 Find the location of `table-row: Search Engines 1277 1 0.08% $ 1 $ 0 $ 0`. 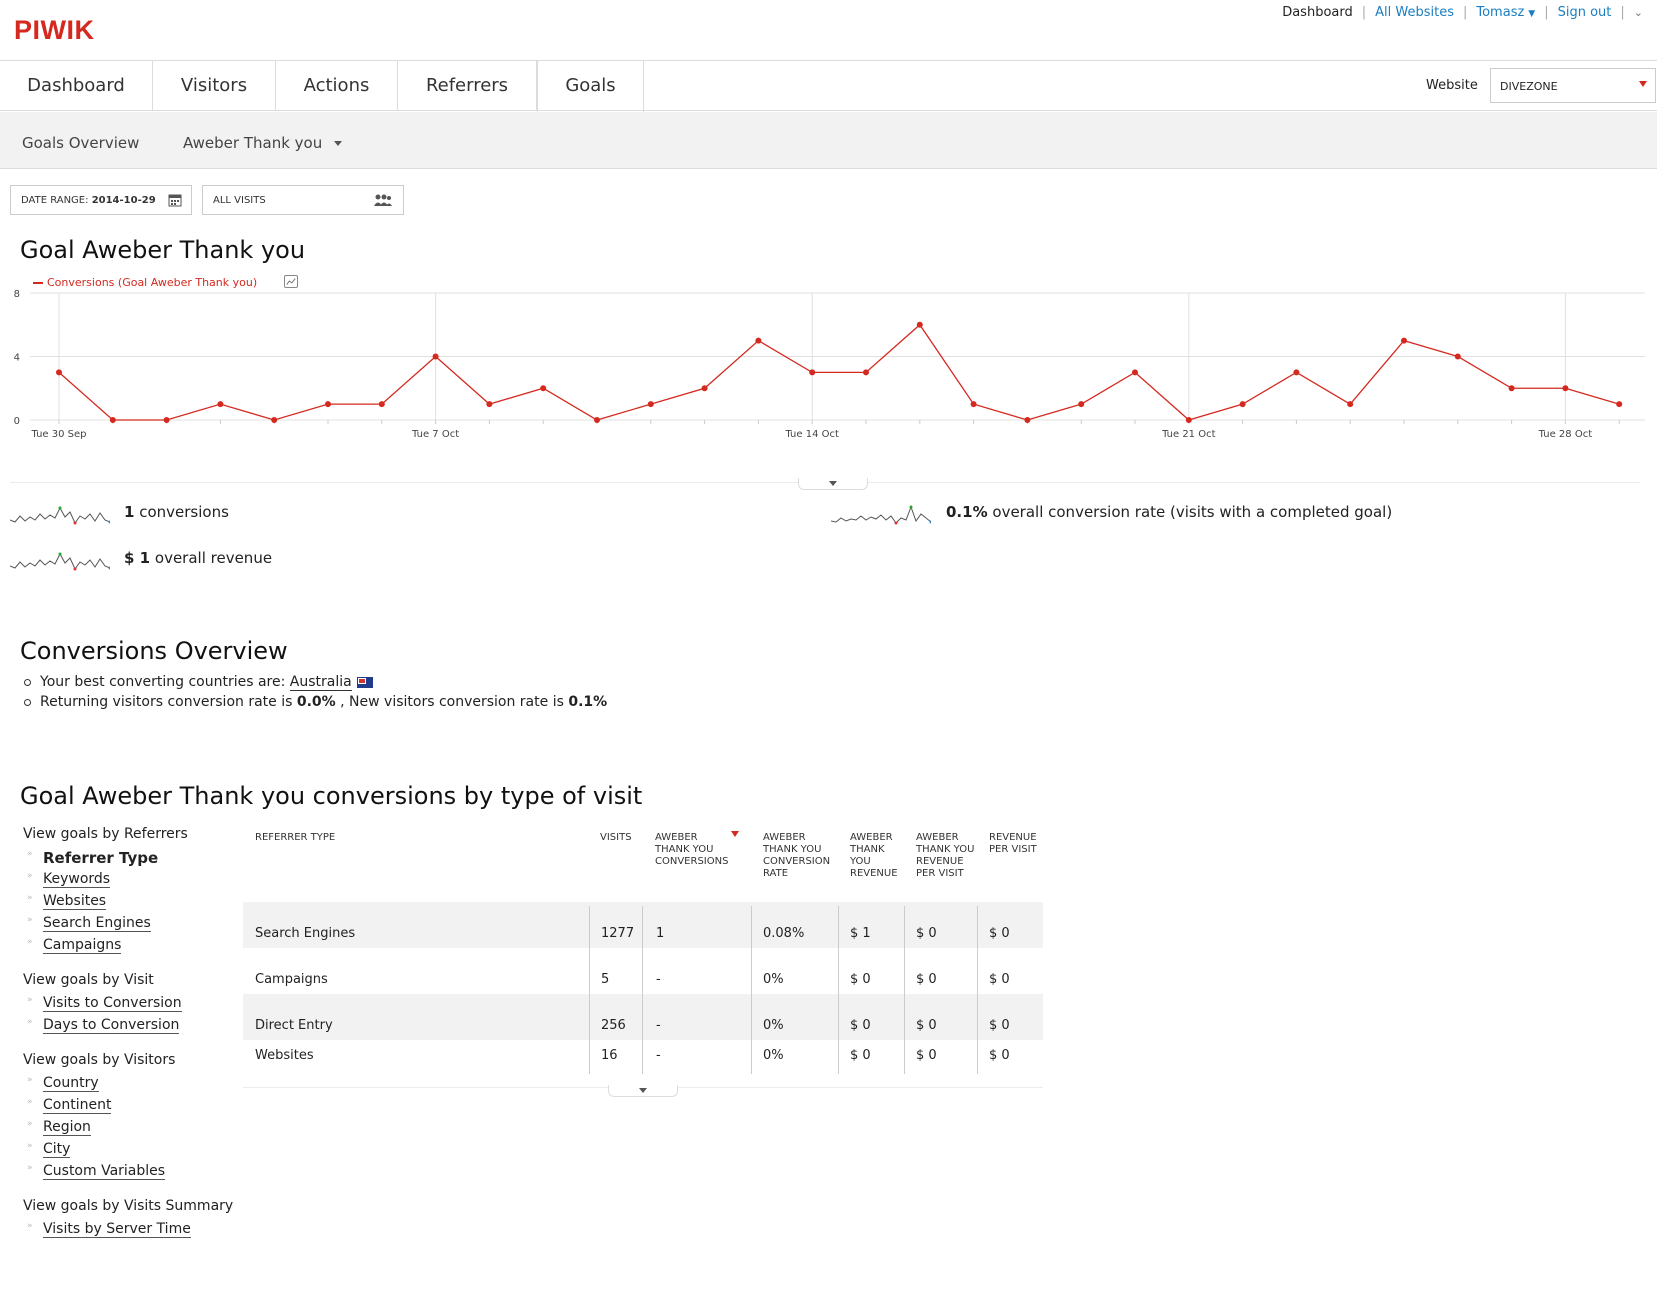

table-row: Search Engines 1277 1 0.08% $ 1 $ 0 $ 0 is located at coordinates (643, 925).